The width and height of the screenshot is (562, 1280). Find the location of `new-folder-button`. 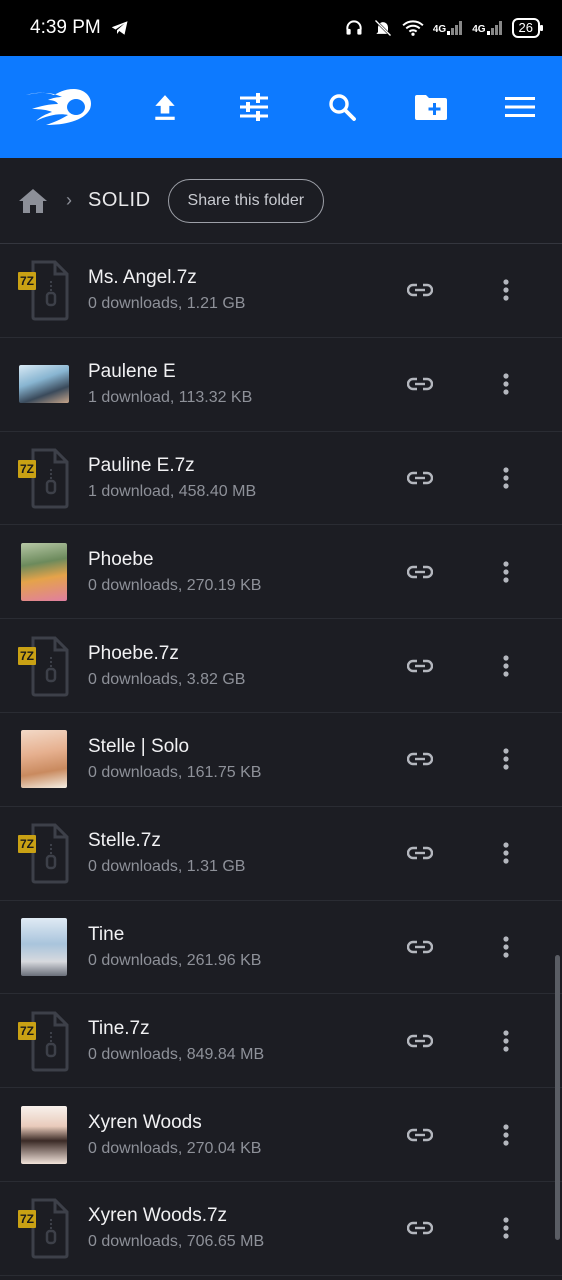

new-folder-button is located at coordinates (431, 107).